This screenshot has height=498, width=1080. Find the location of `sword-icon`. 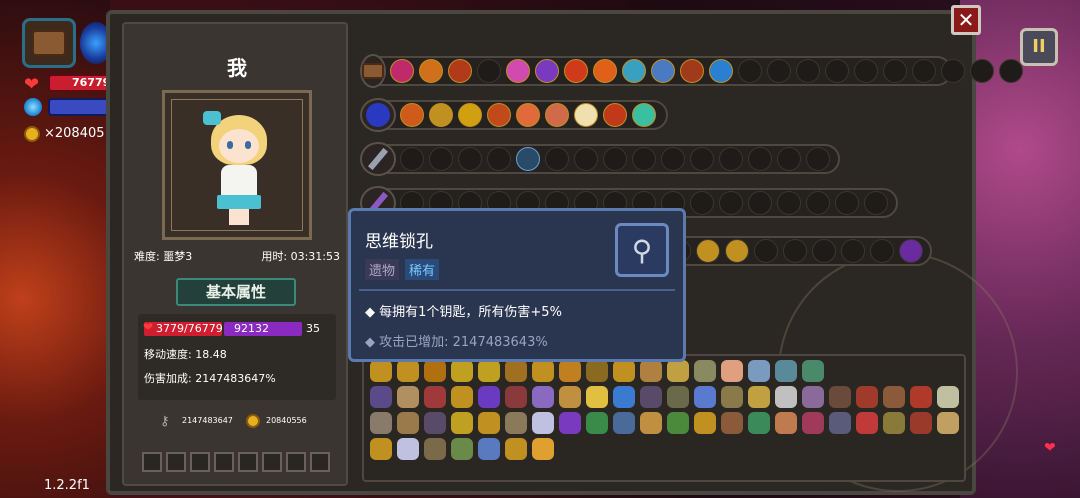

sword-icon is located at coordinates (378, 159).